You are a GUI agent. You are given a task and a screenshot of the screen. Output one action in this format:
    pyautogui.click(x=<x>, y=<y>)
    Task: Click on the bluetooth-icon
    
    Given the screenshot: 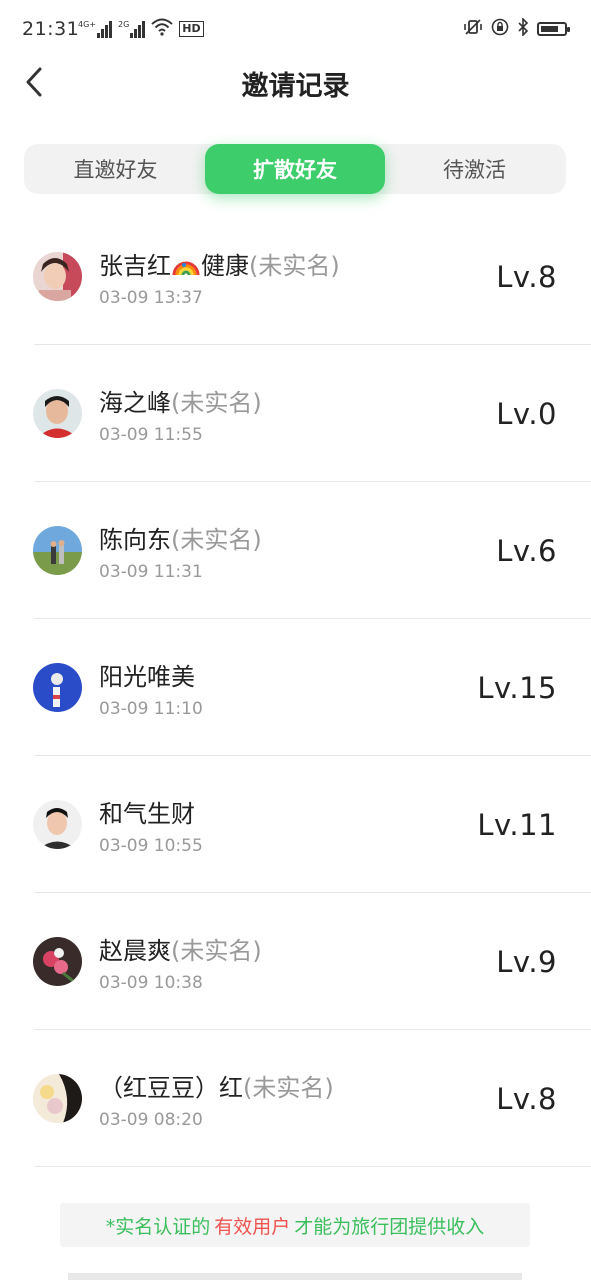 What is the action you would take?
    pyautogui.click(x=523, y=28)
    